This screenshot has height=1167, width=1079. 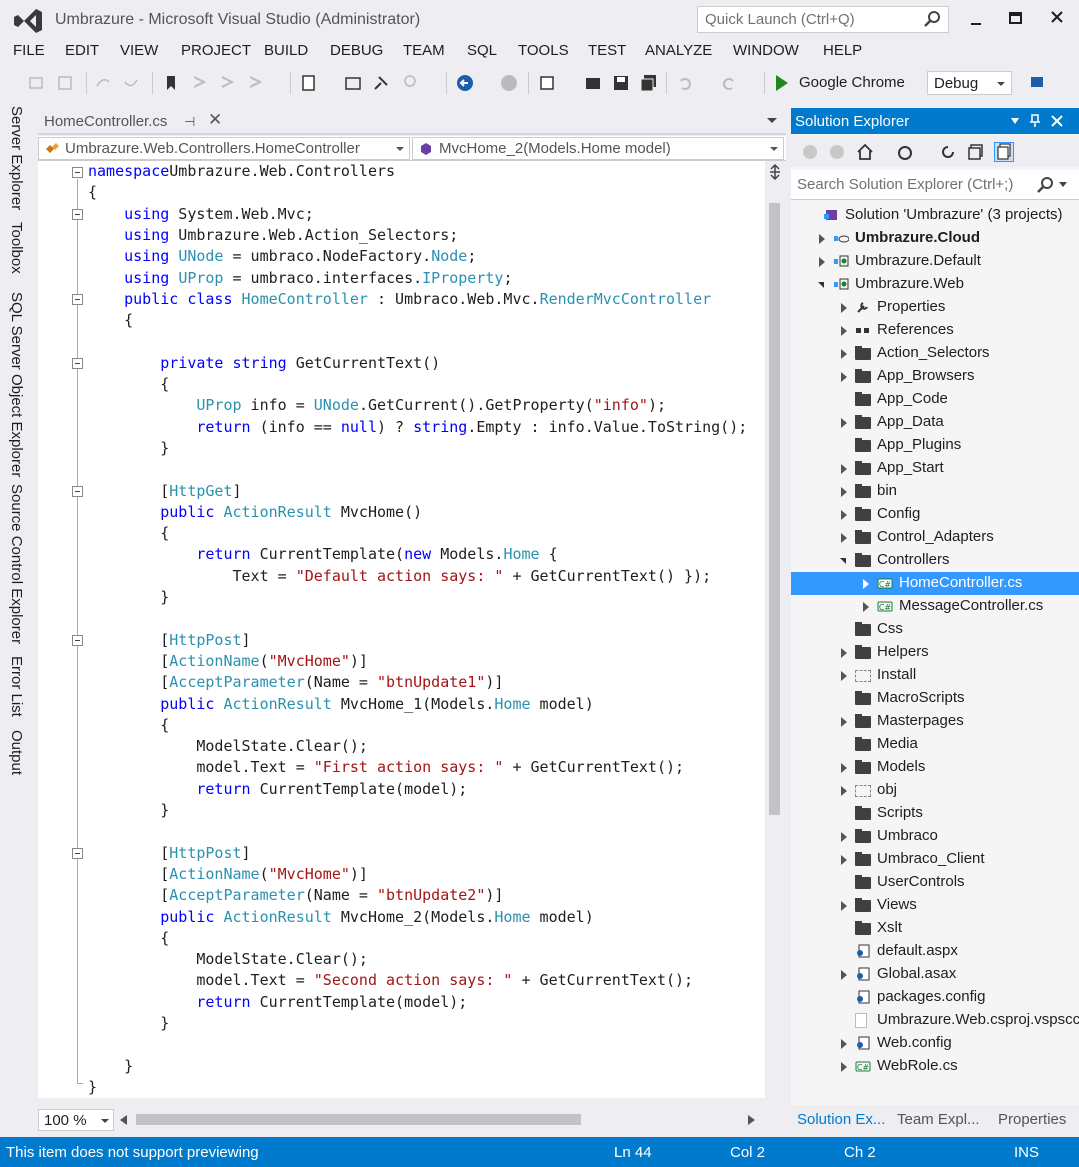 I want to click on search-options-icon, so click(x=1063, y=185).